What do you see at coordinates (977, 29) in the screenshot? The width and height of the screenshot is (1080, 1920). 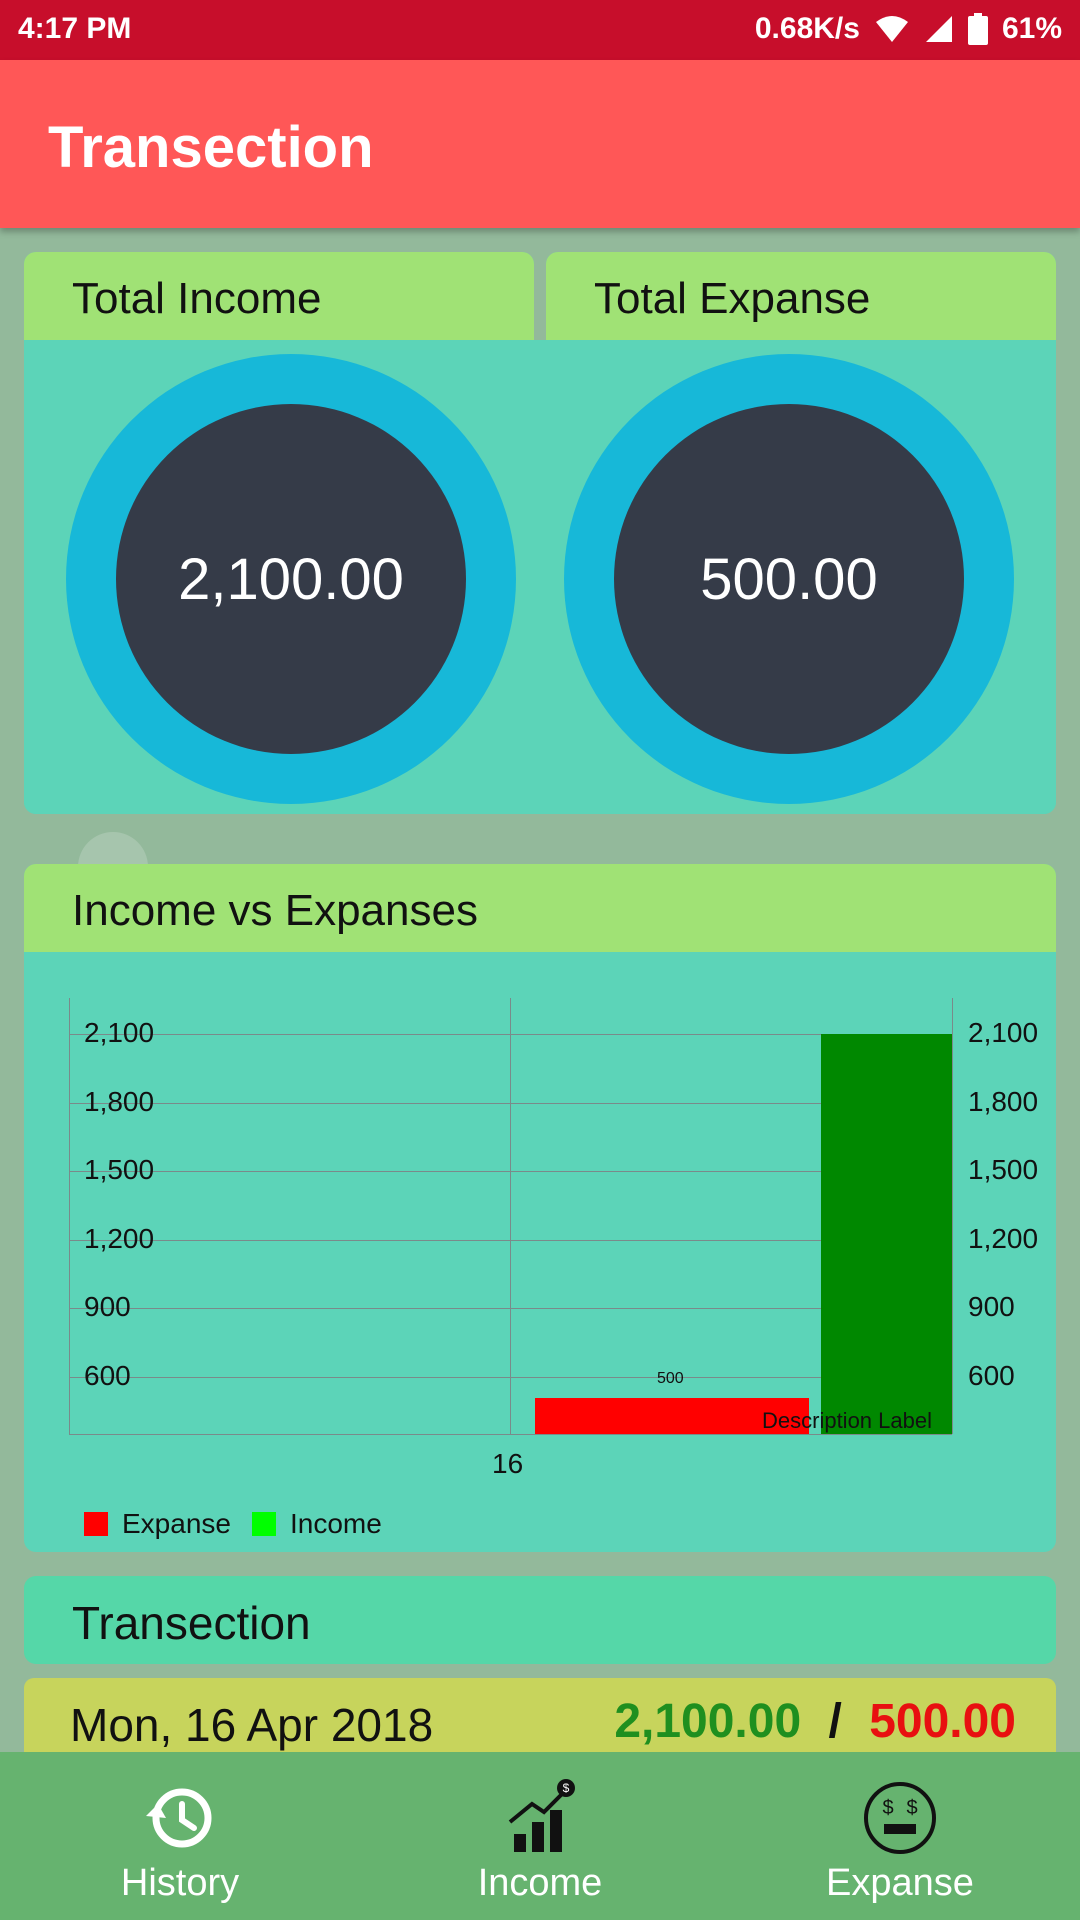 I see `battery-icon` at bounding box center [977, 29].